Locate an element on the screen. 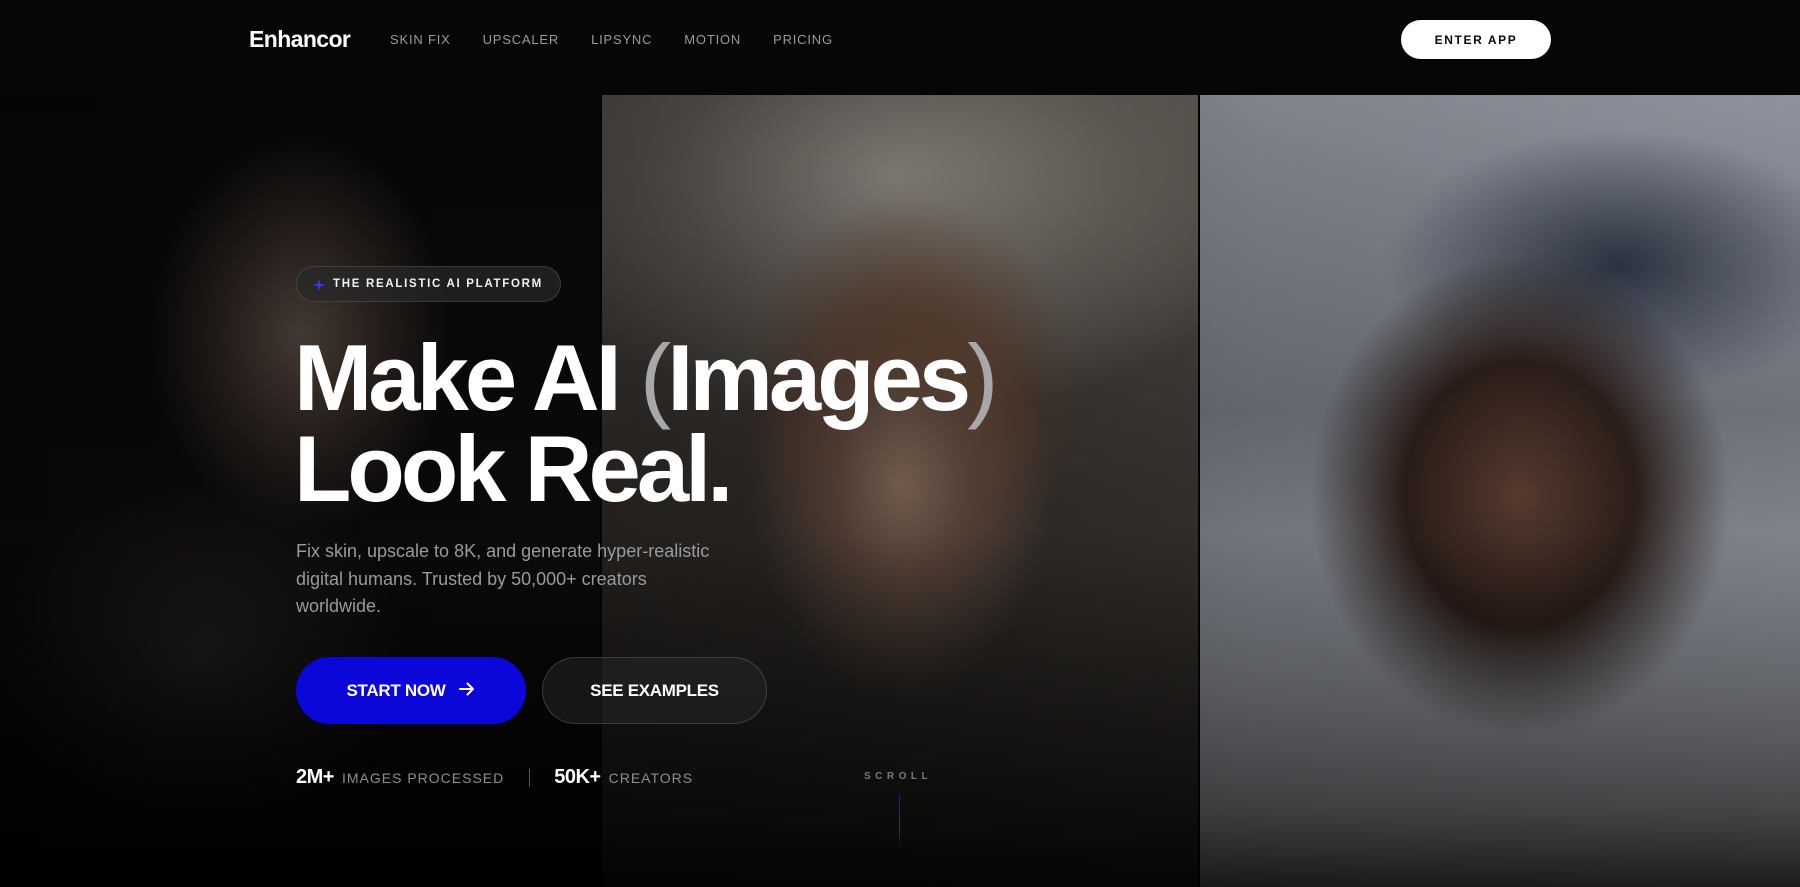  nav-link-lipsync: LIPSYNC is located at coordinates (621, 39).